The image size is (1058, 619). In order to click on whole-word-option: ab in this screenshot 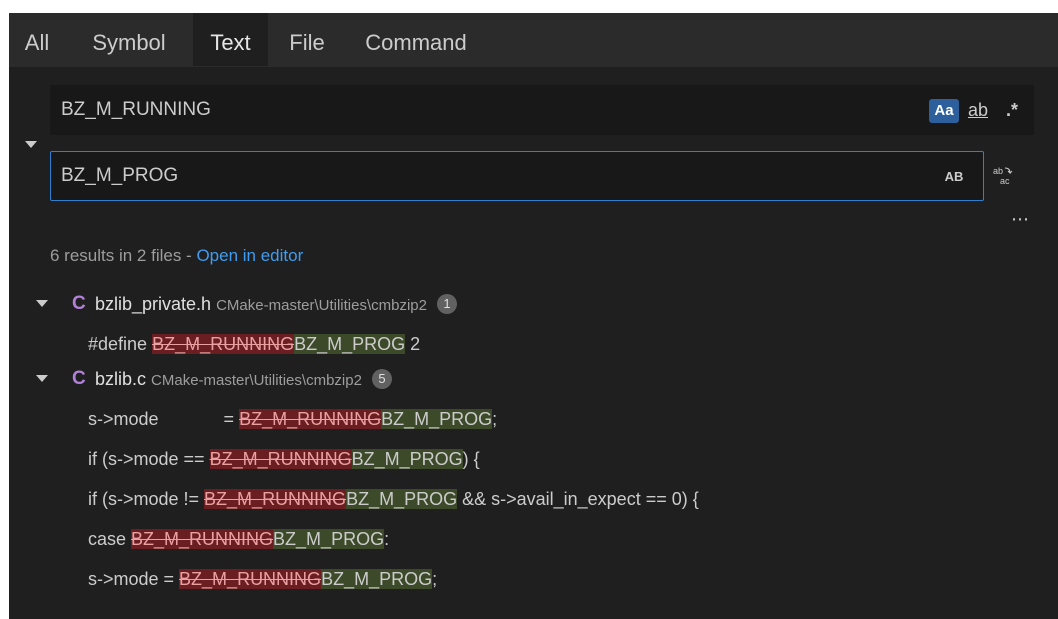, I will do `click(978, 111)`.